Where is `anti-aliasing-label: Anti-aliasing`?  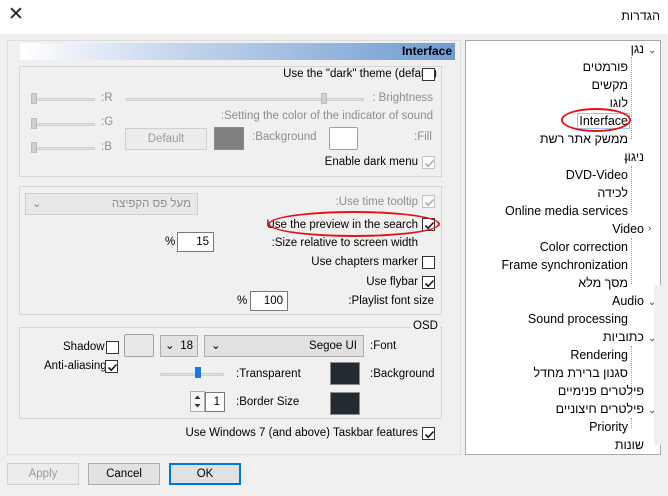
anti-aliasing-label: Anti-aliasing is located at coordinates (75, 366).